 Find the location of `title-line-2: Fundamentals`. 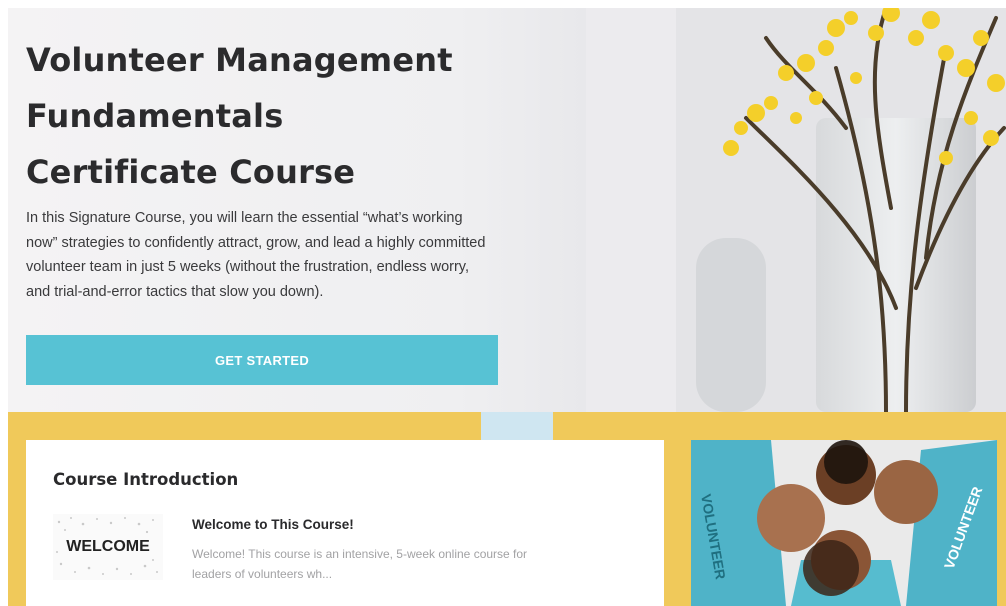

title-line-2: Fundamentals is located at coordinates (155, 116).